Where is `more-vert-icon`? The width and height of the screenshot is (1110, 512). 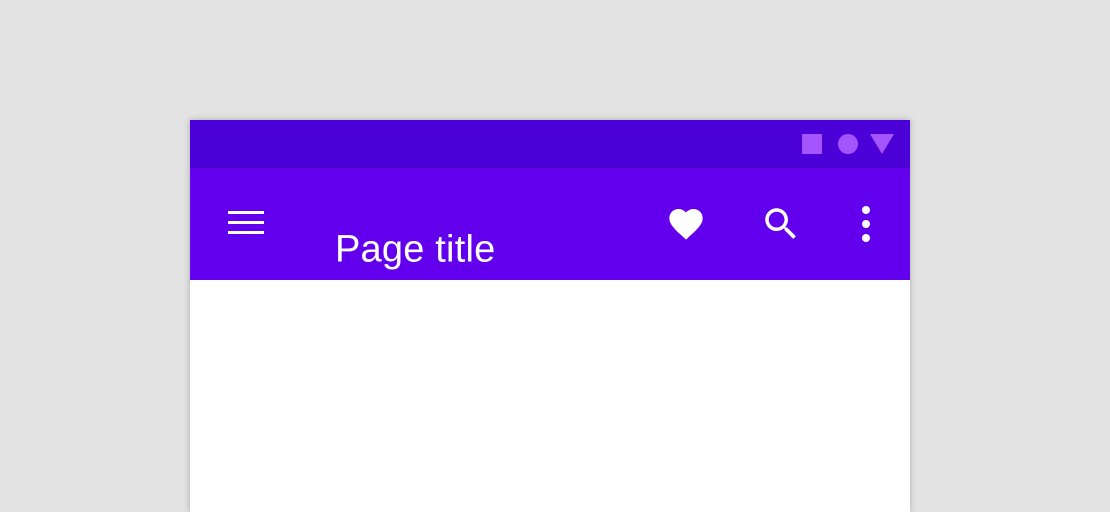 more-vert-icon is located at coordinates (866, 224).